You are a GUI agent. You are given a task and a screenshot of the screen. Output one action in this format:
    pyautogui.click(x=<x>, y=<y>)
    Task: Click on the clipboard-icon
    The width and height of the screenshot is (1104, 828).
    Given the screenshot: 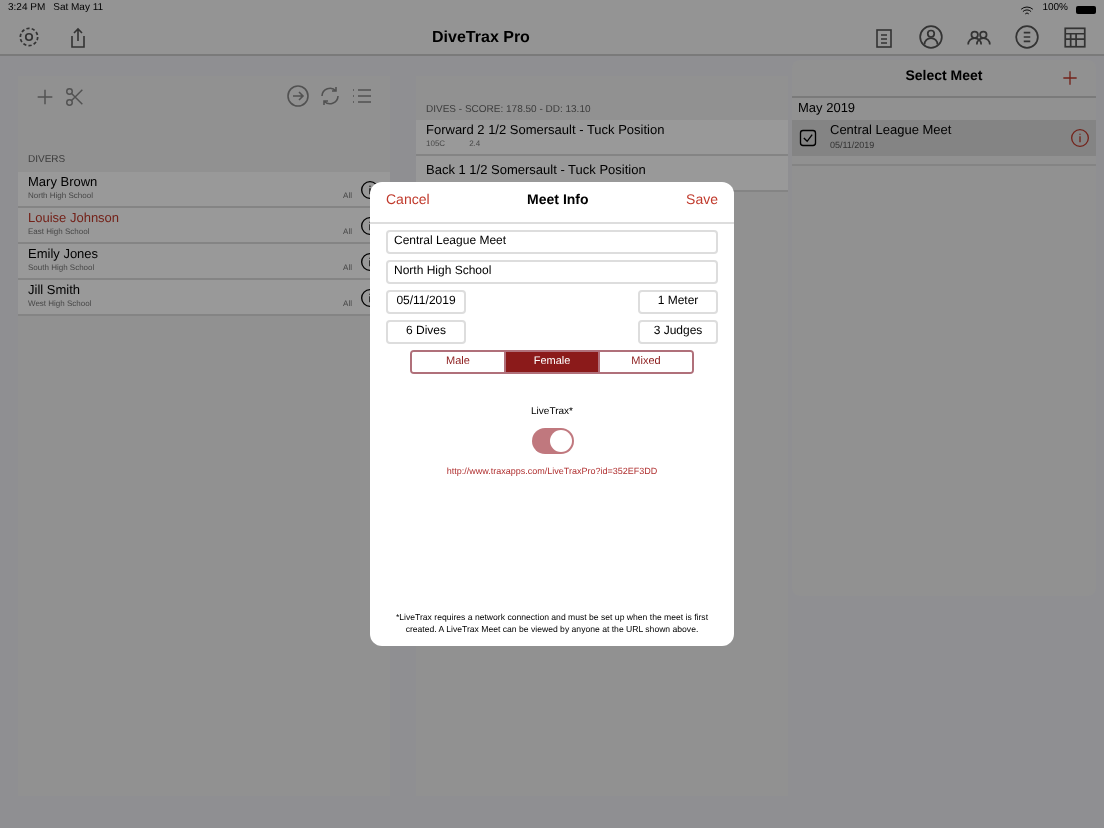 What is the action you would take?
    pyautogui.click(x=884, y=37)
    